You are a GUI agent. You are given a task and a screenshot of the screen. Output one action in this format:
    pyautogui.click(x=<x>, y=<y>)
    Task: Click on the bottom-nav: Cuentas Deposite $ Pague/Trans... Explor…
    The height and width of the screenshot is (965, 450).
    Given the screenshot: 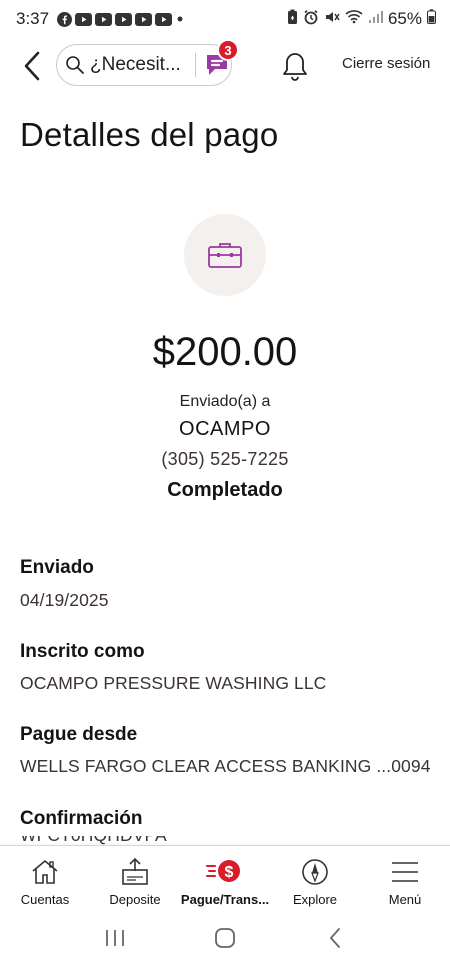 What is the action you would take?
    pyautogui.click(x=225, y=877)
    